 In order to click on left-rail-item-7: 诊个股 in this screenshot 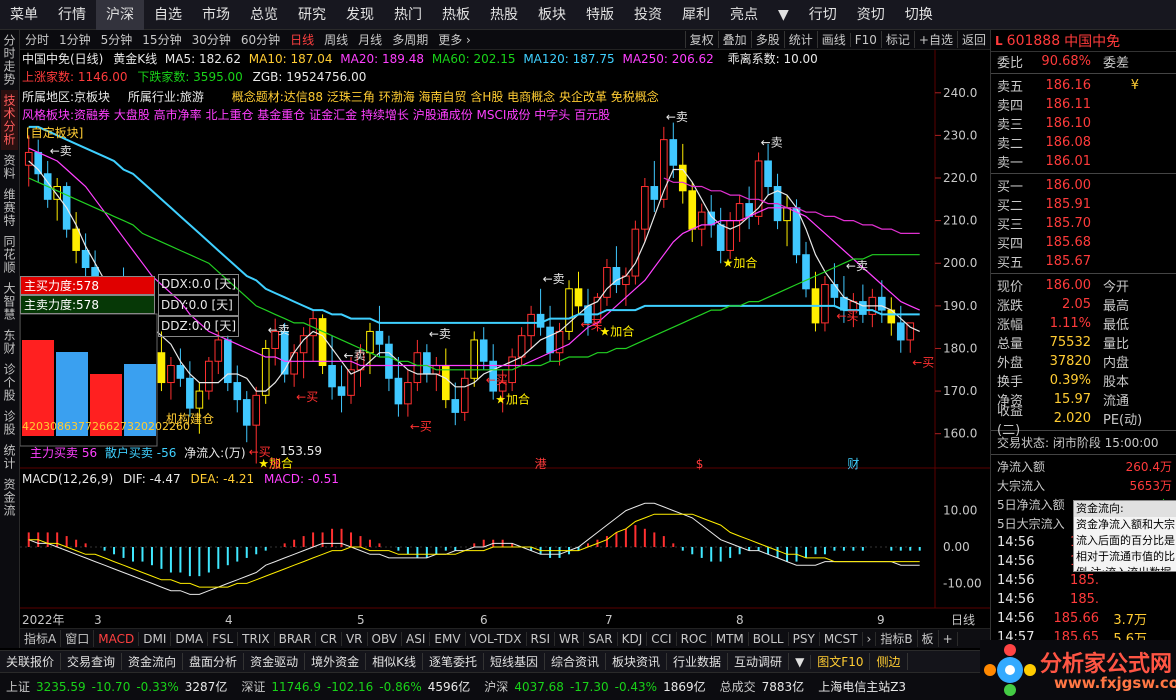, I will do `click(9, 382)`.